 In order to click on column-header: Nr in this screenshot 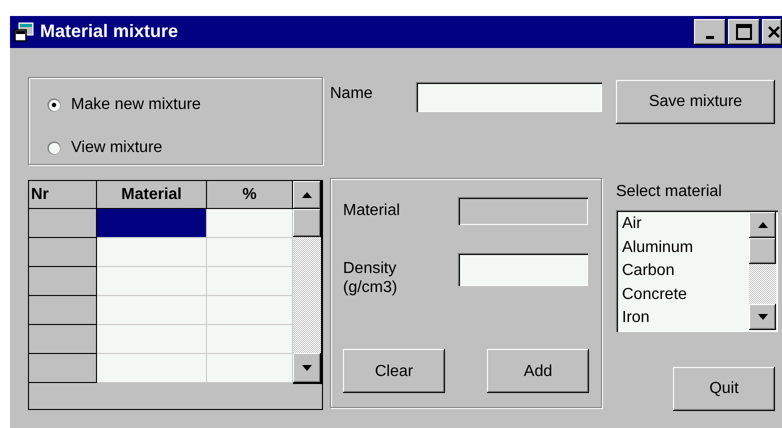, I will do `click(63, 195)`.